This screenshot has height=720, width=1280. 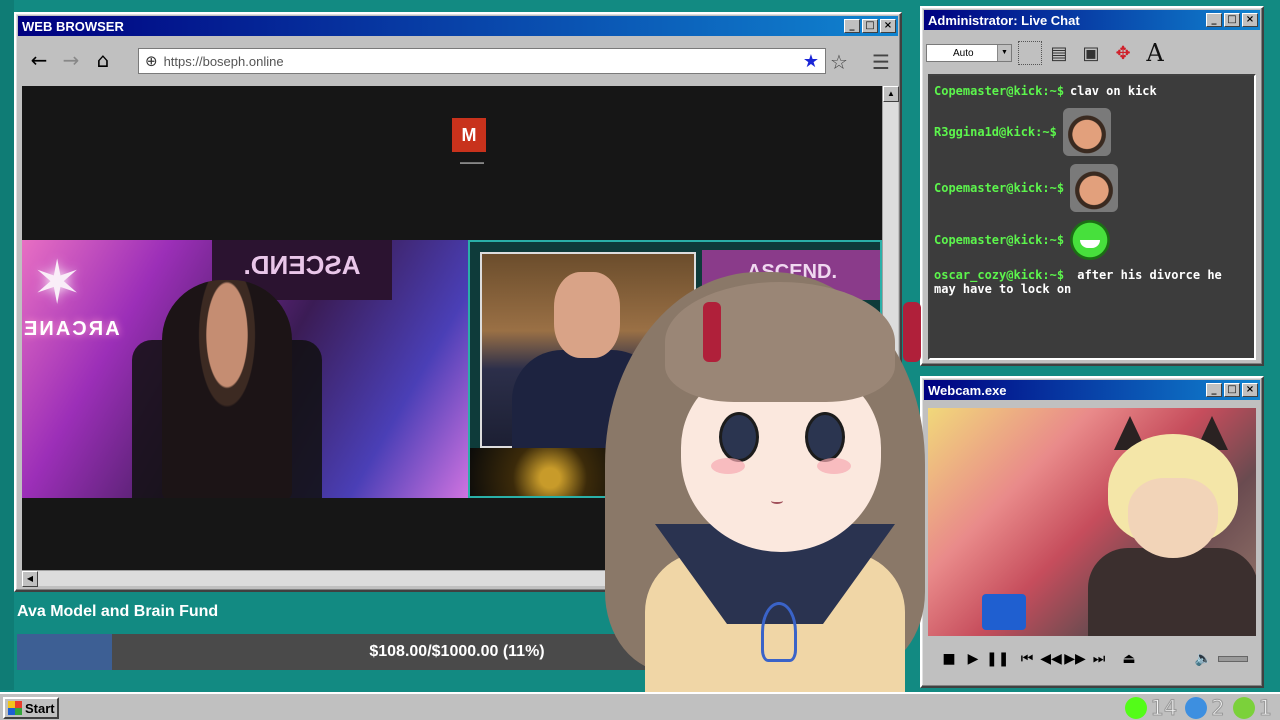 What do you see at coordinates (1092, 522) in the screenshot?
I see `webcam-video` at bounding box center [1092, 522].